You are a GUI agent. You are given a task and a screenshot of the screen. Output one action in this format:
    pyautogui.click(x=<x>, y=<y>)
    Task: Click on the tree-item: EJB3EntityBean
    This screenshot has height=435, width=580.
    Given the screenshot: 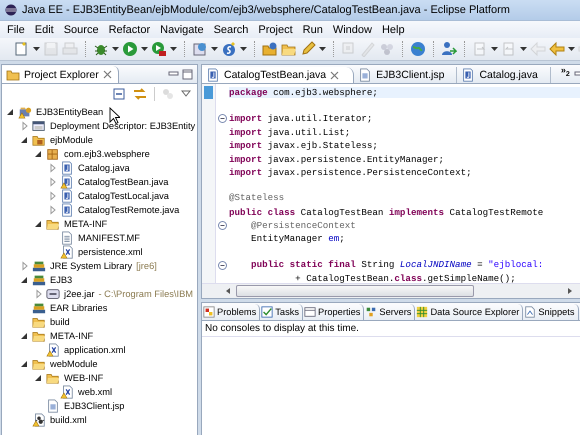 What is the action you would take?
    pyautogui.click(x=69, y=112)
    